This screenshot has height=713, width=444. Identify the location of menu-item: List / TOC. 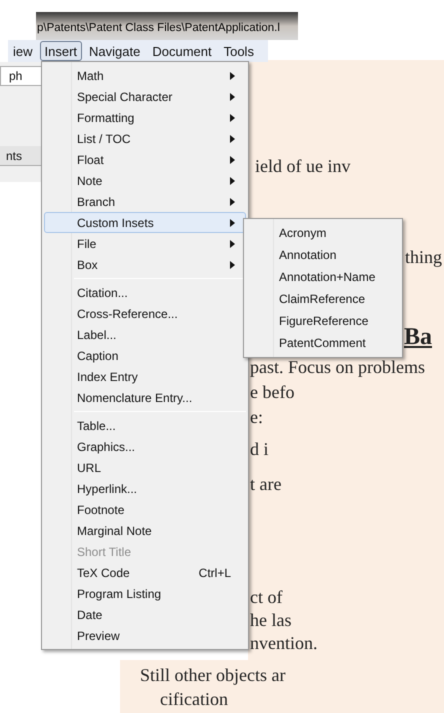
(145, 138).